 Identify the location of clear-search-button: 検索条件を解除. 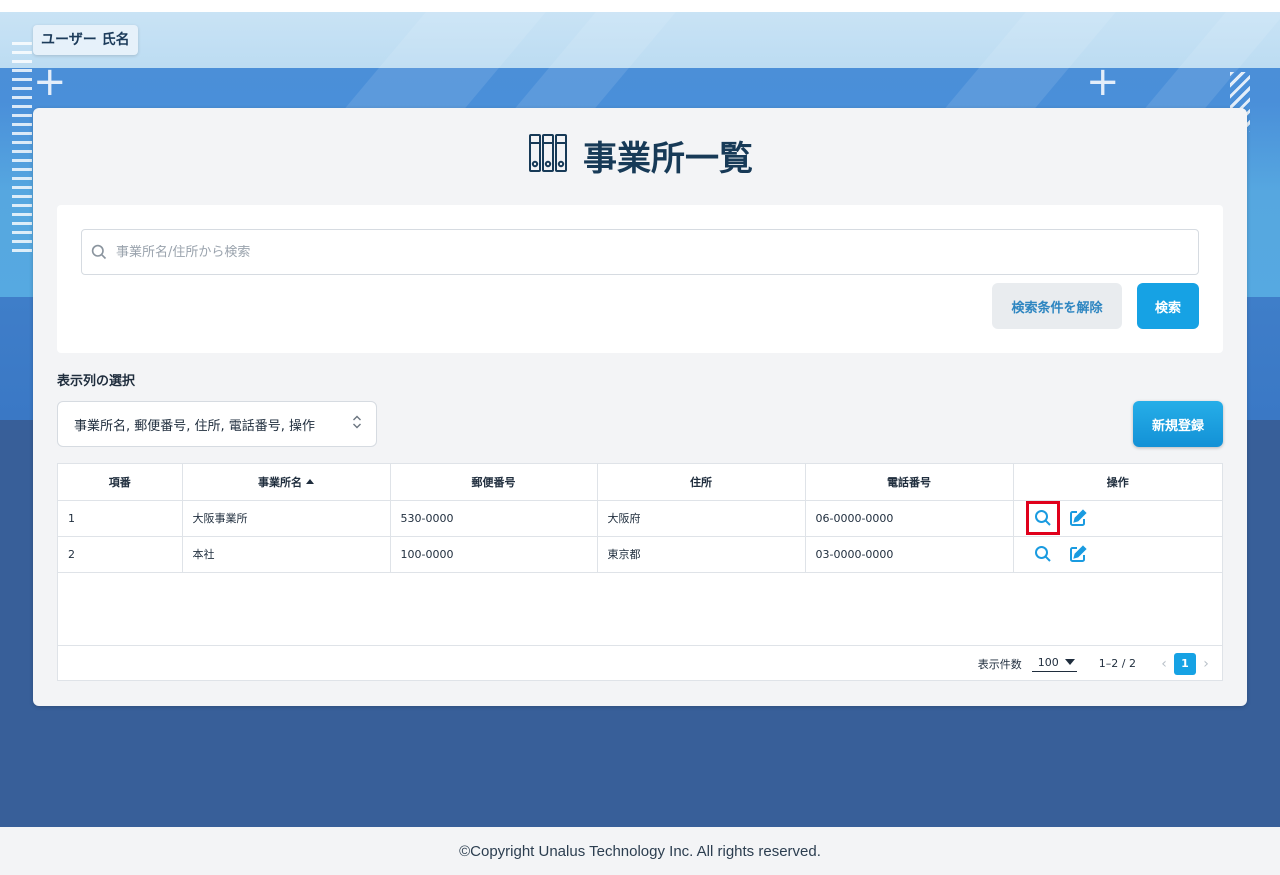
(1057, 306).